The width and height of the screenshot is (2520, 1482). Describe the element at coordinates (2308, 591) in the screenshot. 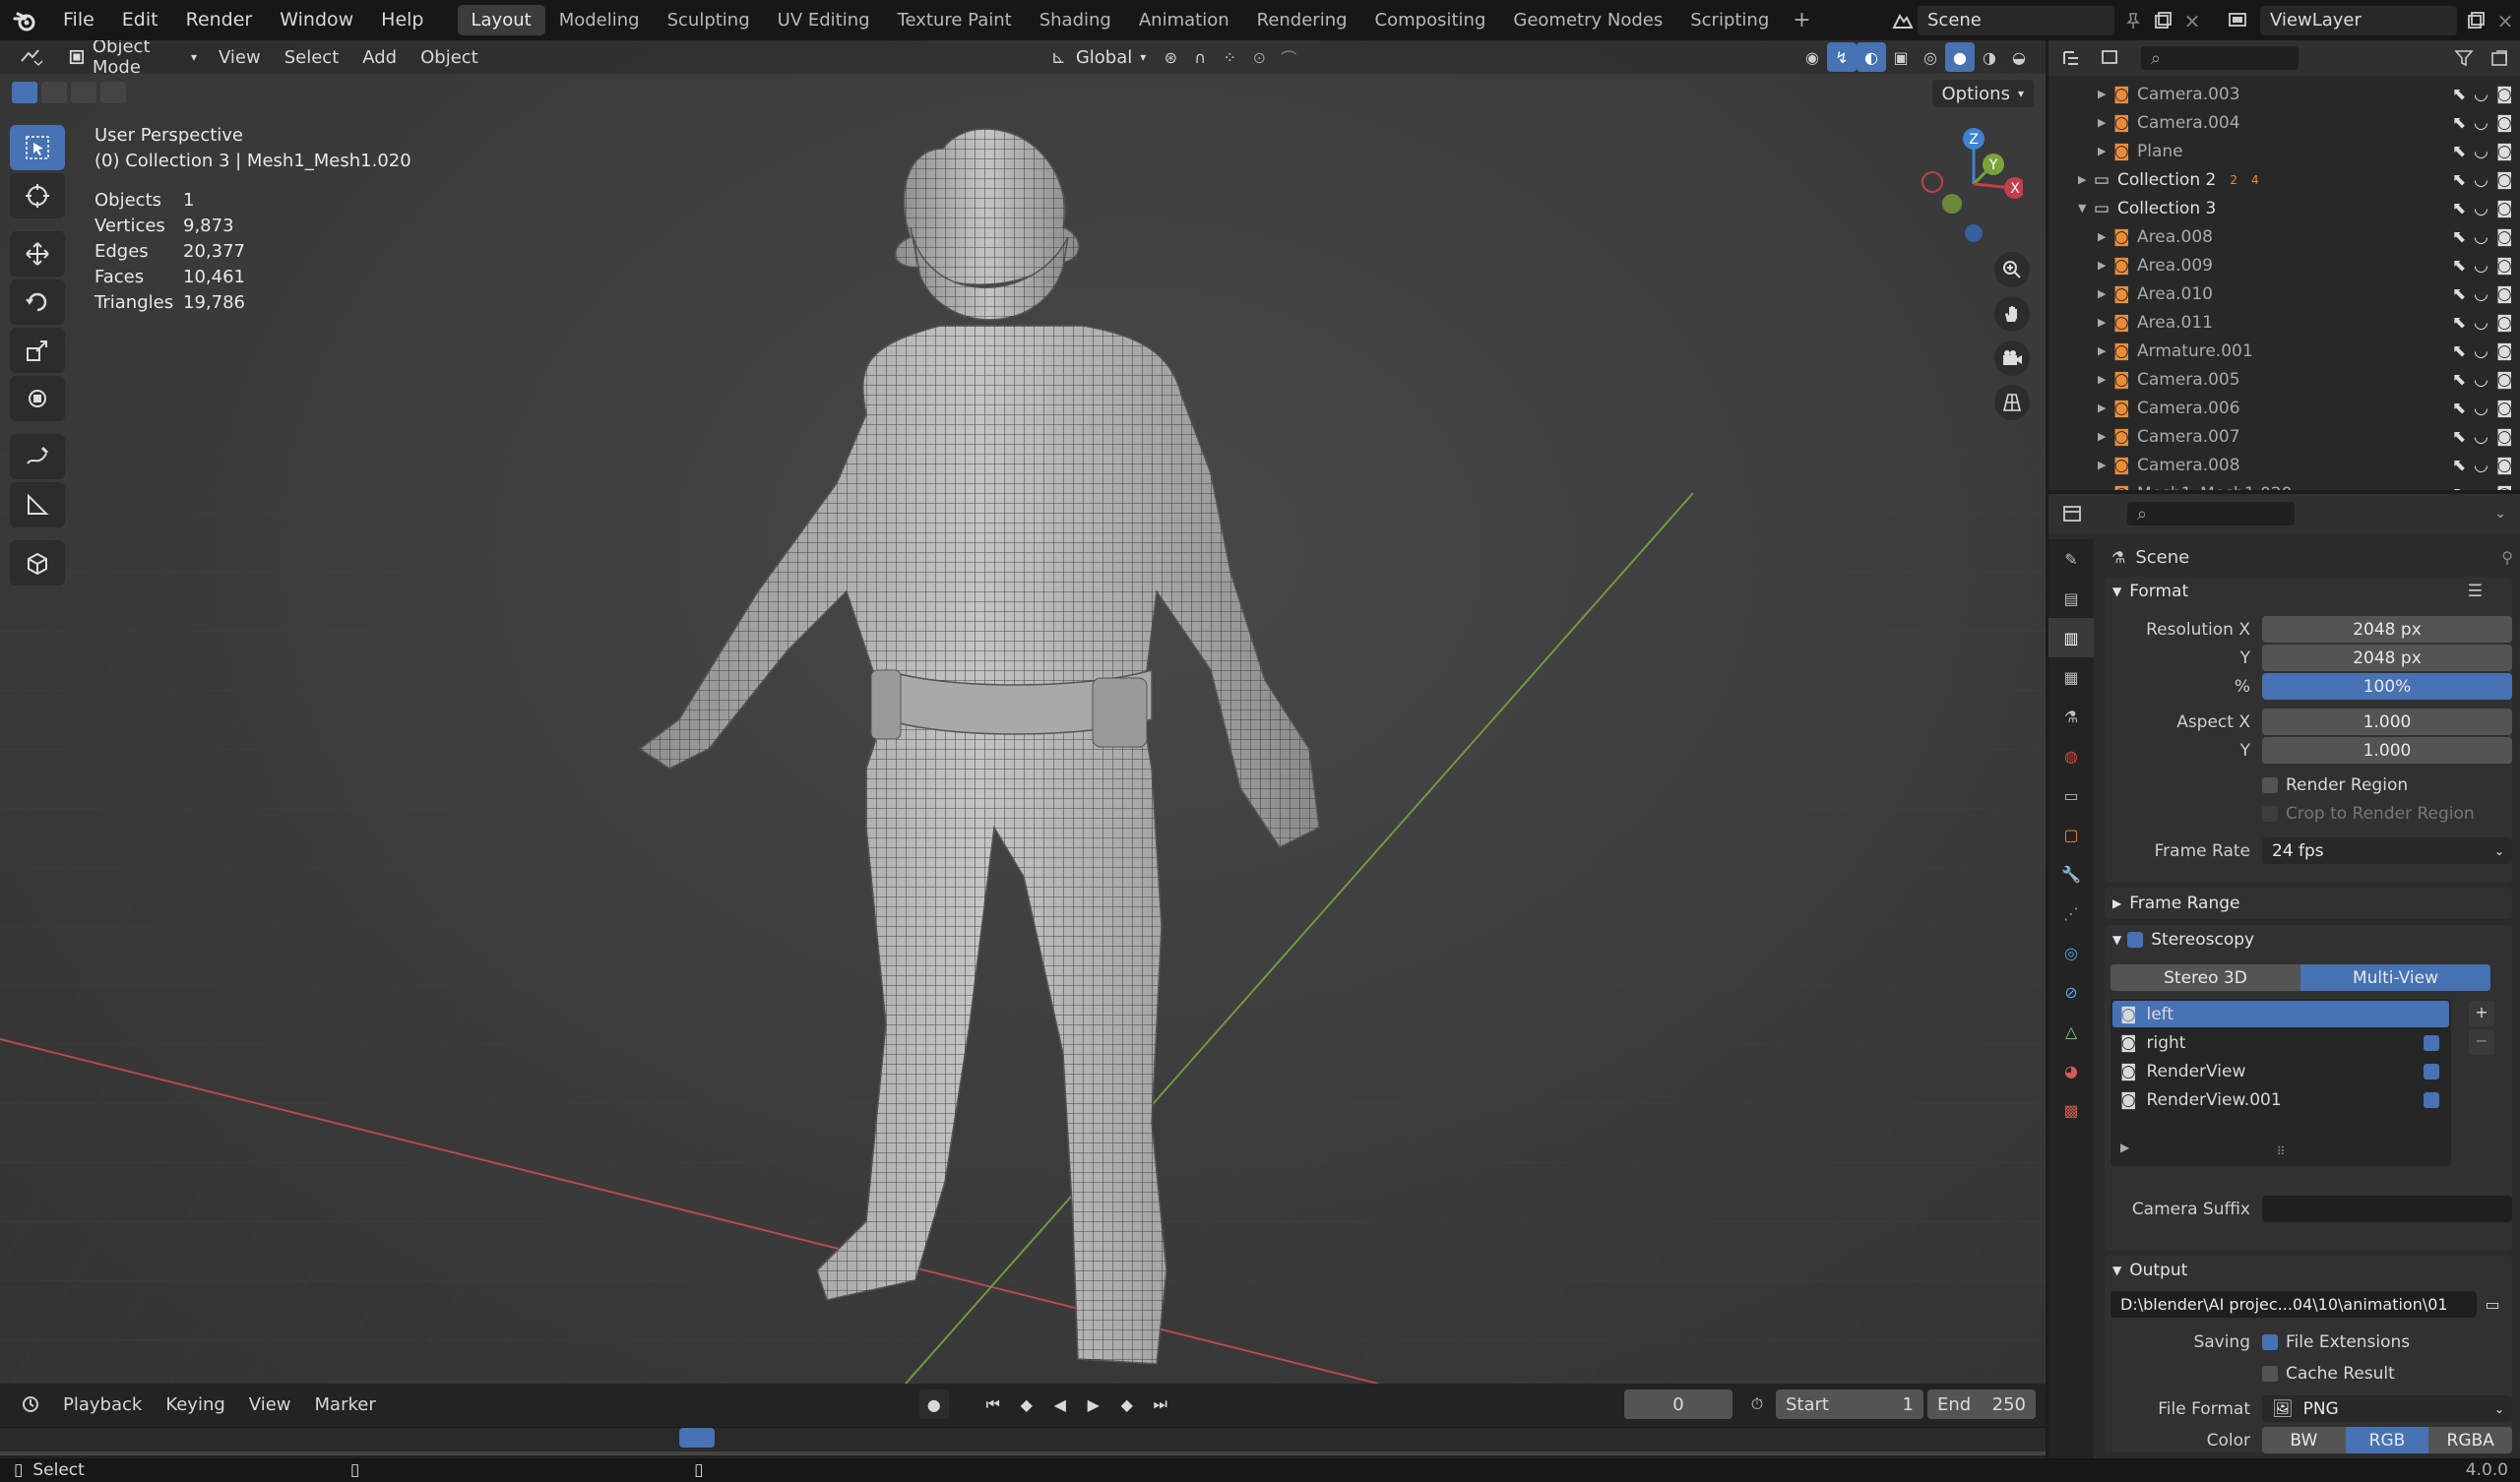

I see `format-header: ▼ Format ☰` at that location.